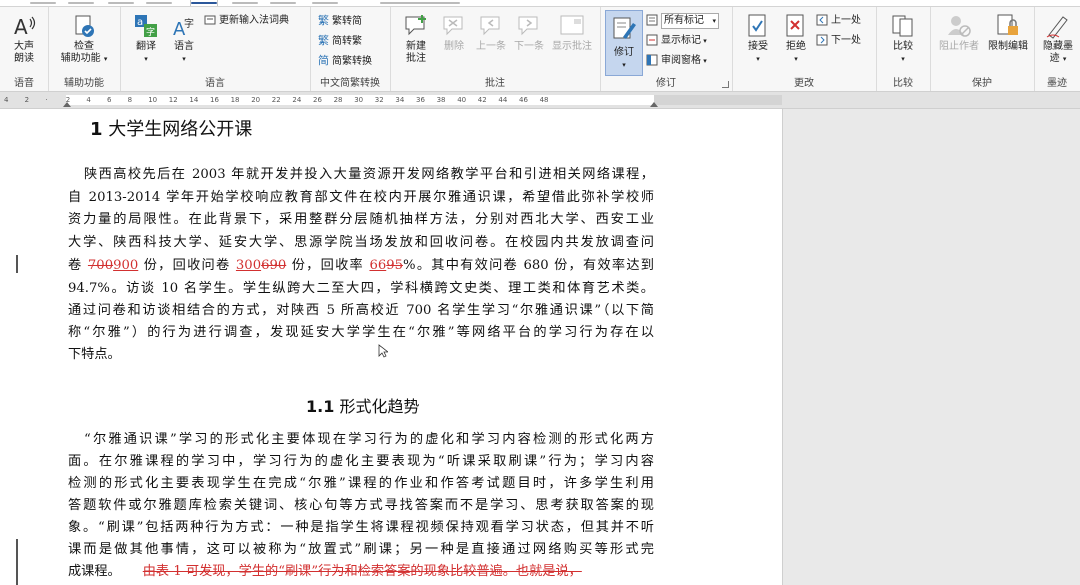 Image resolution: width=1080 pixels, height=585 pixels. I want to click on group-label-tracking: 修订, so click(666, 83).